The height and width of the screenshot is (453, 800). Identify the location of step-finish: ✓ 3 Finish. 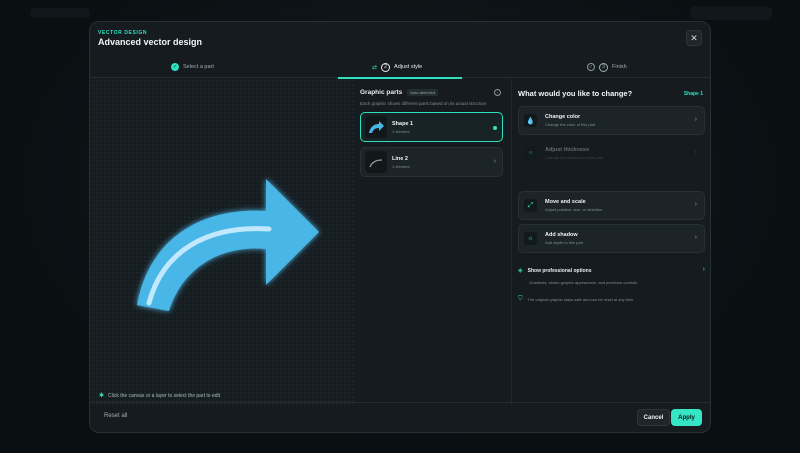
(607, 67).